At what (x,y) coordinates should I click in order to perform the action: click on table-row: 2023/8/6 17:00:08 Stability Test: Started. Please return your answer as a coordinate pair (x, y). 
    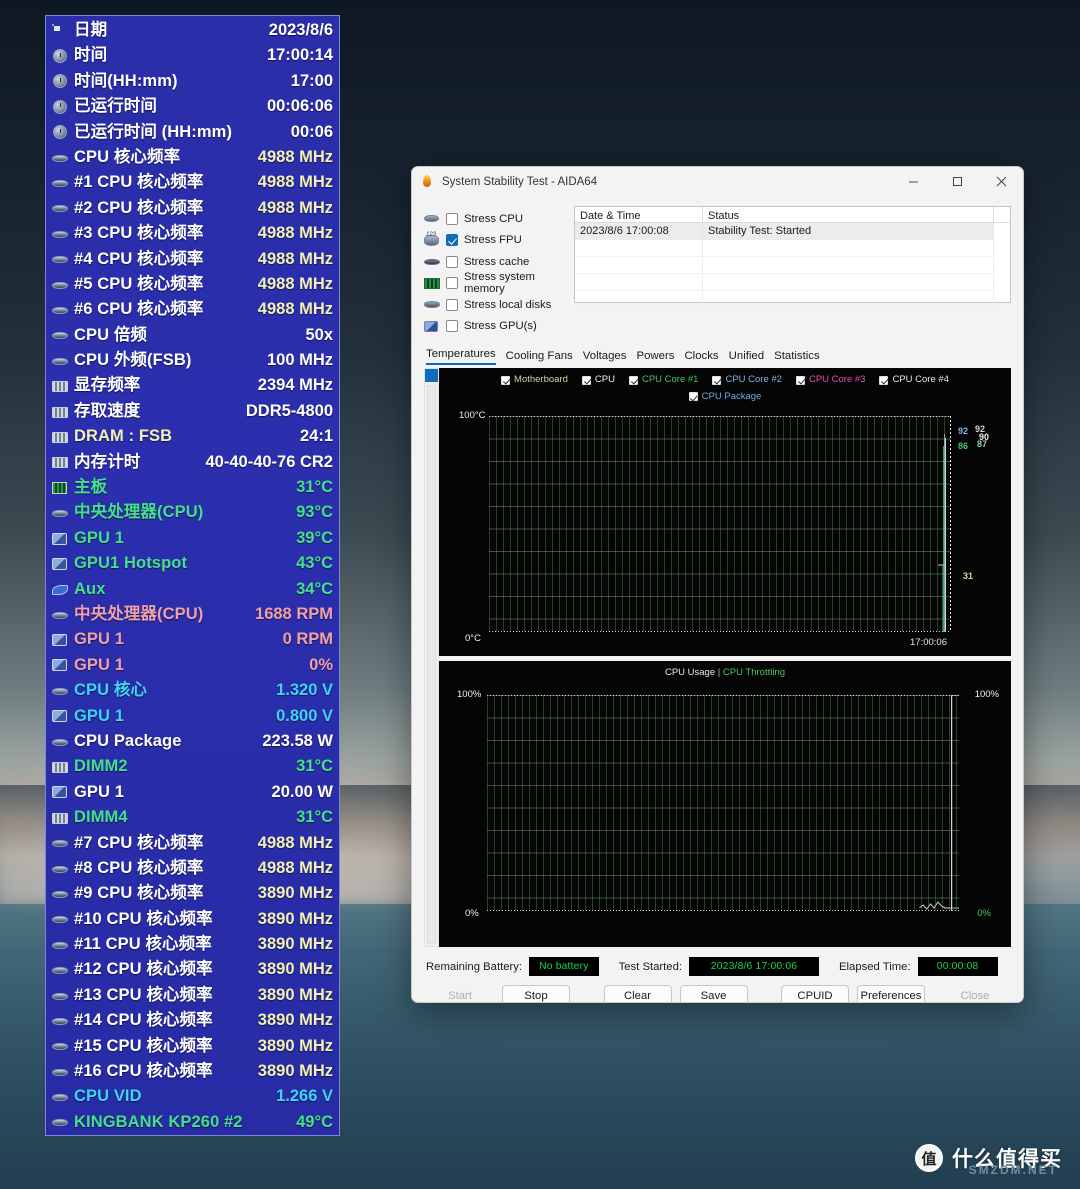
    Looking at the image, I should click on (792, 231).